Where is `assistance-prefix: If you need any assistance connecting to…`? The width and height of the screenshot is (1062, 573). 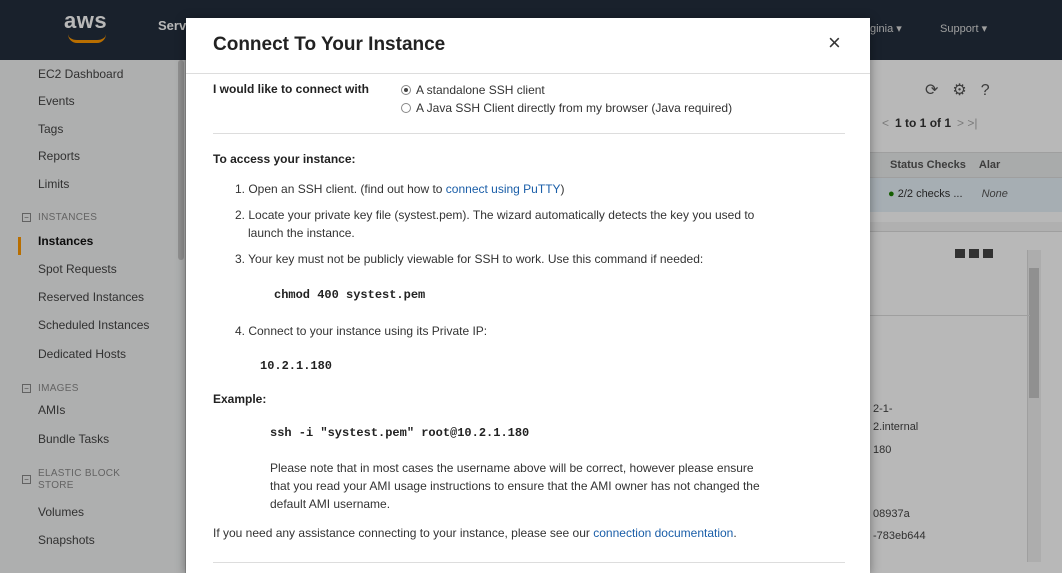
assistance-prefix: If you need any assistance connecting to… is located at coordinates (403, 533).